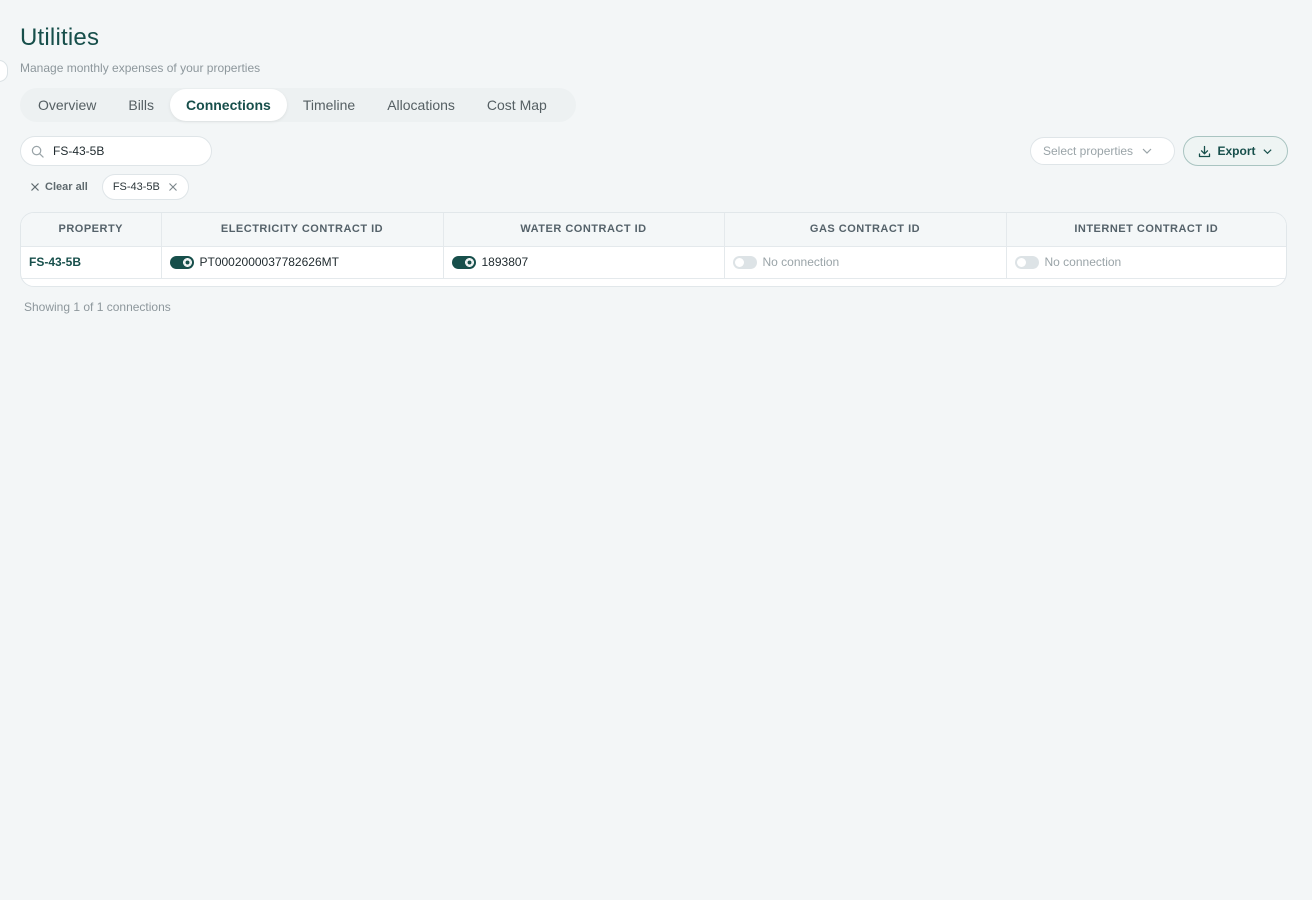 This screenshot has width=1312, height=900. What do you see at coordinates (37, 151) in the screenshot?
I see `search-icon` at bounding box center [37, 151].